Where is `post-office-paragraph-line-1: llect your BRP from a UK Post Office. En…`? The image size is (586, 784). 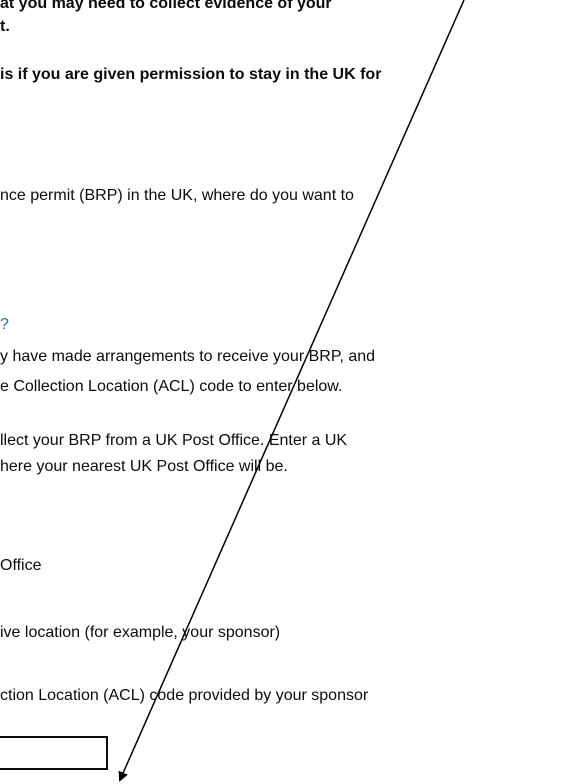 post-office-paragraph-line-1: llect your BRP from a UK Post Office. En… is located at coordinates (174, 440).